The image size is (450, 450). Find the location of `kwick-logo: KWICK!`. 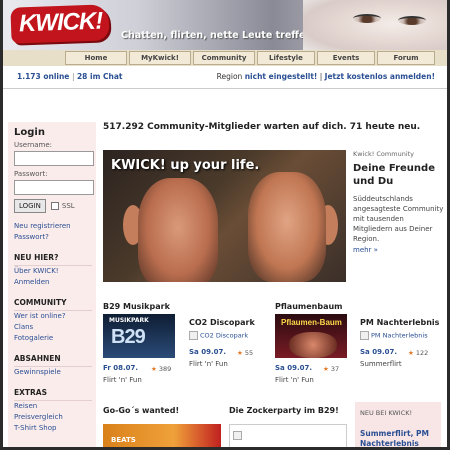

kwick-logo: KWICK! is located at coordinates (60, 24).